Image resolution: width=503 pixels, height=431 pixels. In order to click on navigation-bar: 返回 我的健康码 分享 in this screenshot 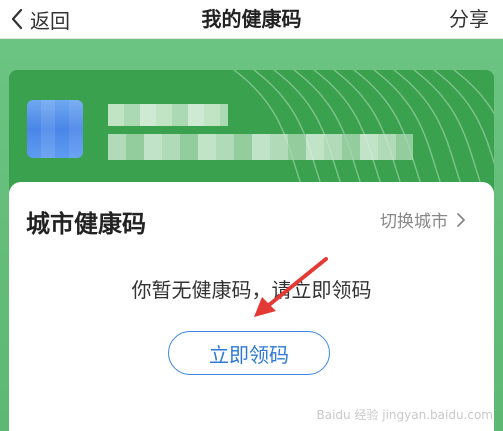, I will do `click(251, 19)`.